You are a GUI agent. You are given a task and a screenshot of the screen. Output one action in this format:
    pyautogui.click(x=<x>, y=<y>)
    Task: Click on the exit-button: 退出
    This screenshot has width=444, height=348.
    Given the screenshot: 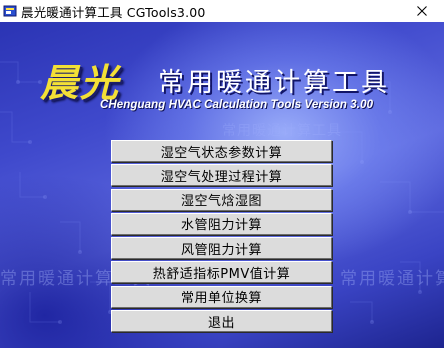 What is the action you would take?
    pyautogui.click(x=221, y=321)
    